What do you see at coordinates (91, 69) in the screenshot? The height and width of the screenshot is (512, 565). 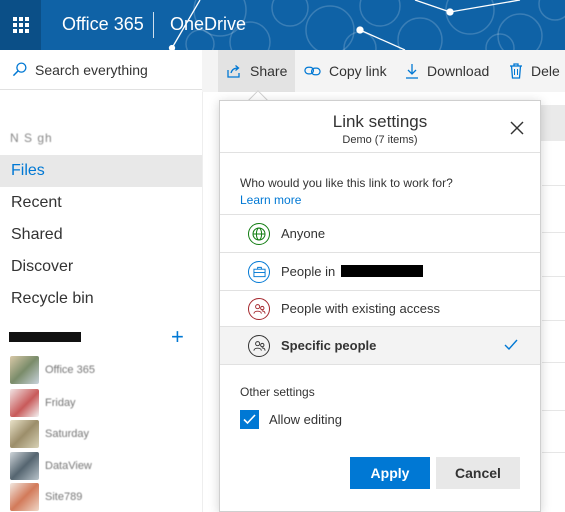 I see `search-placeholder: Search everything` at bounding box center [91, 69].